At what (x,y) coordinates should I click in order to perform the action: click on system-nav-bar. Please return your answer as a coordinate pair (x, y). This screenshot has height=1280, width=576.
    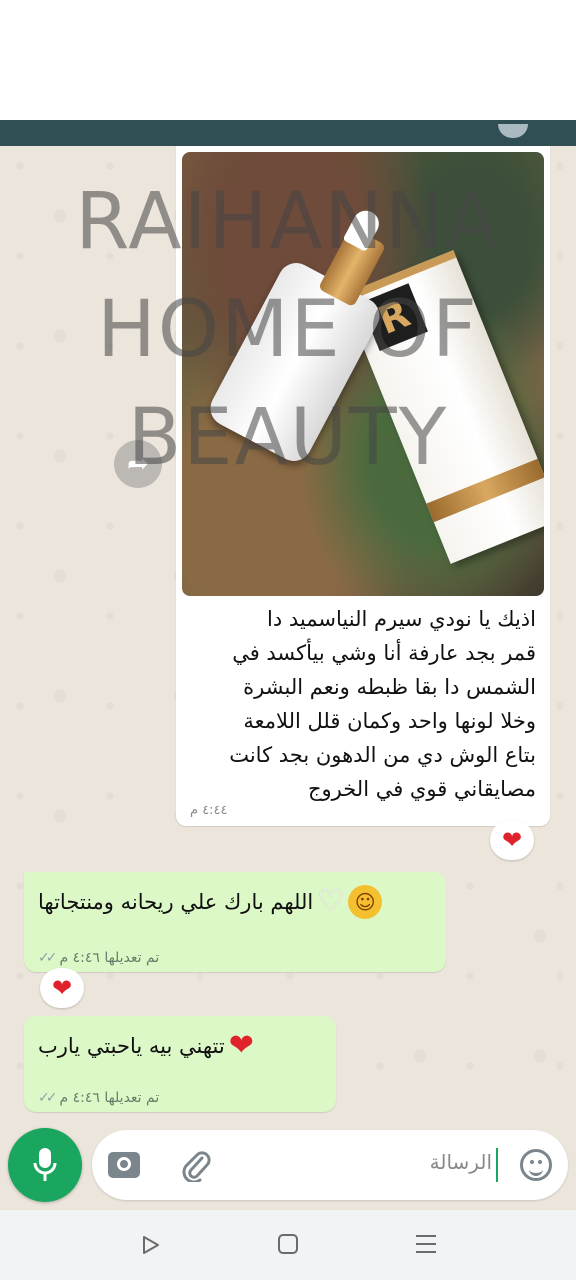
    Looking at the image, I should click on (288, 1245).